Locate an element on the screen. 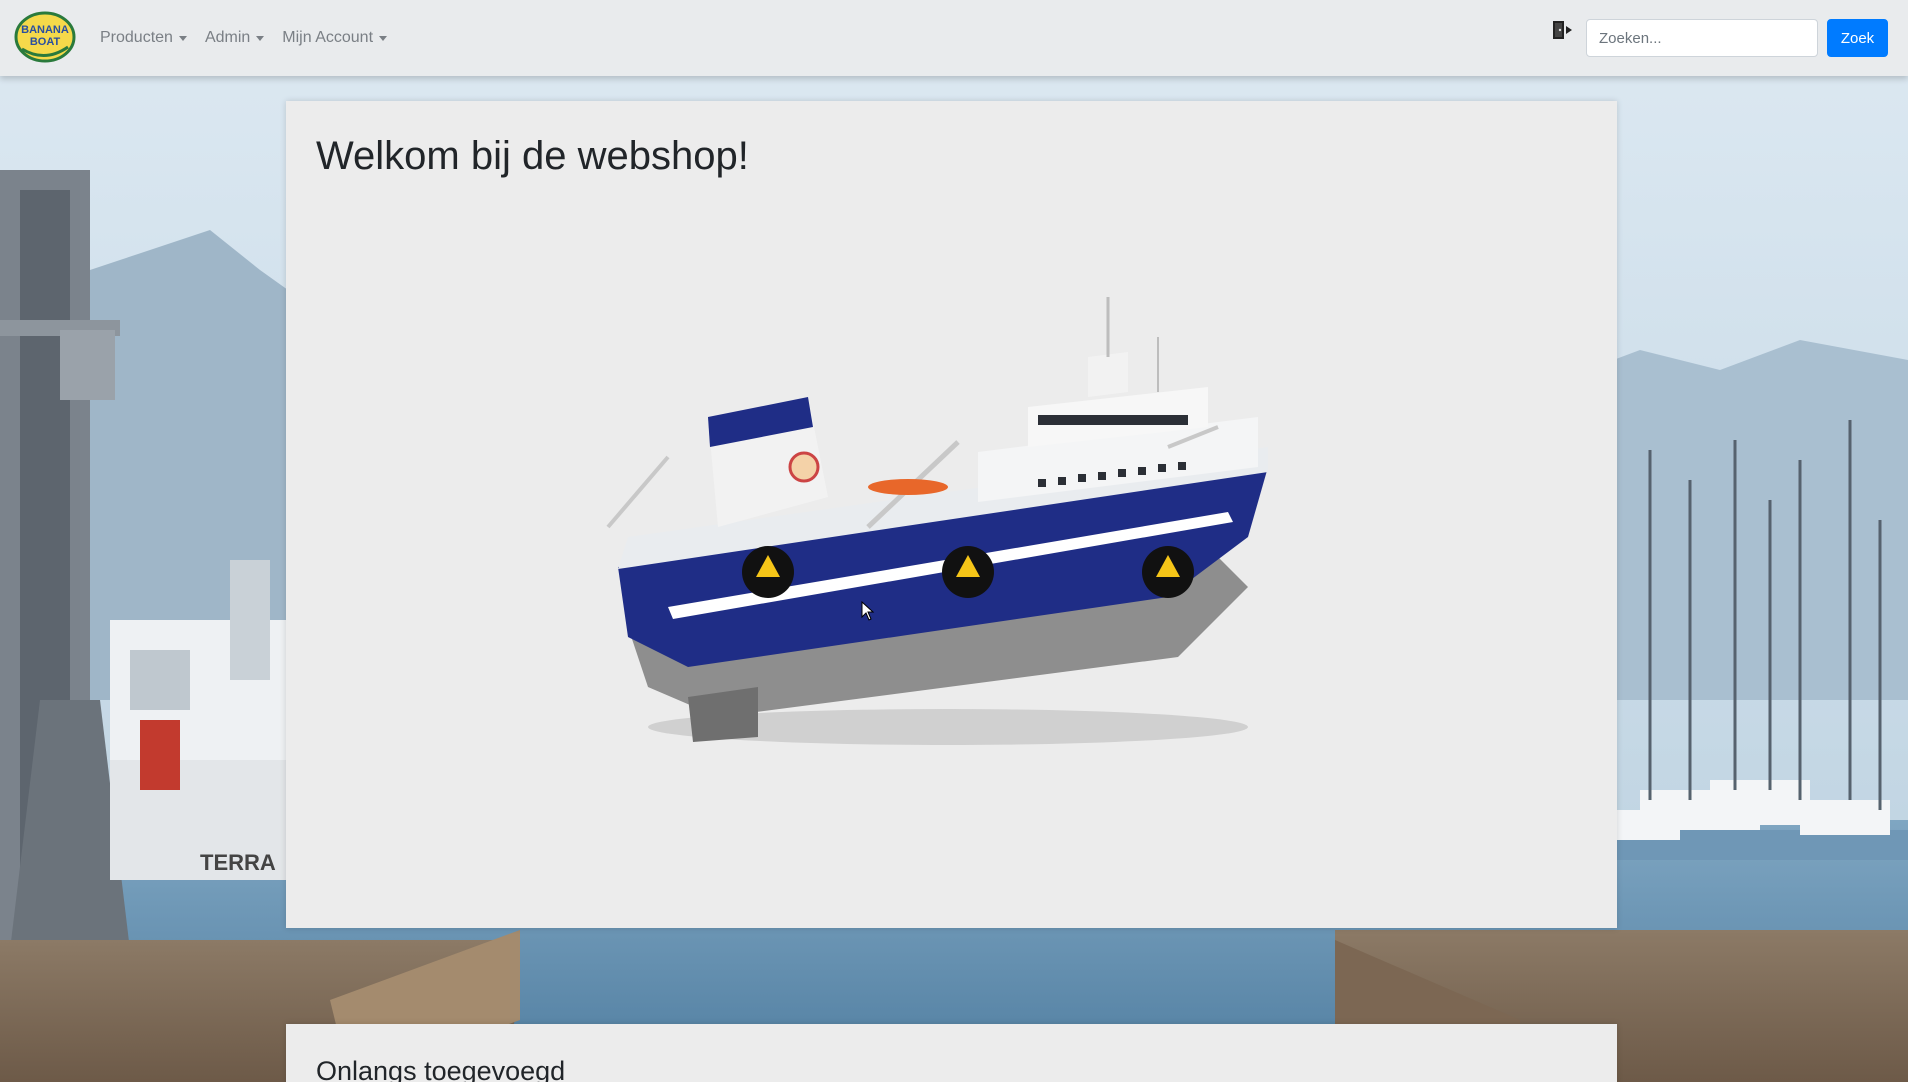 The height and width of the screenshot is (1082, 1908). hull-name-text: TERRA is located at coordinates (238, 862).